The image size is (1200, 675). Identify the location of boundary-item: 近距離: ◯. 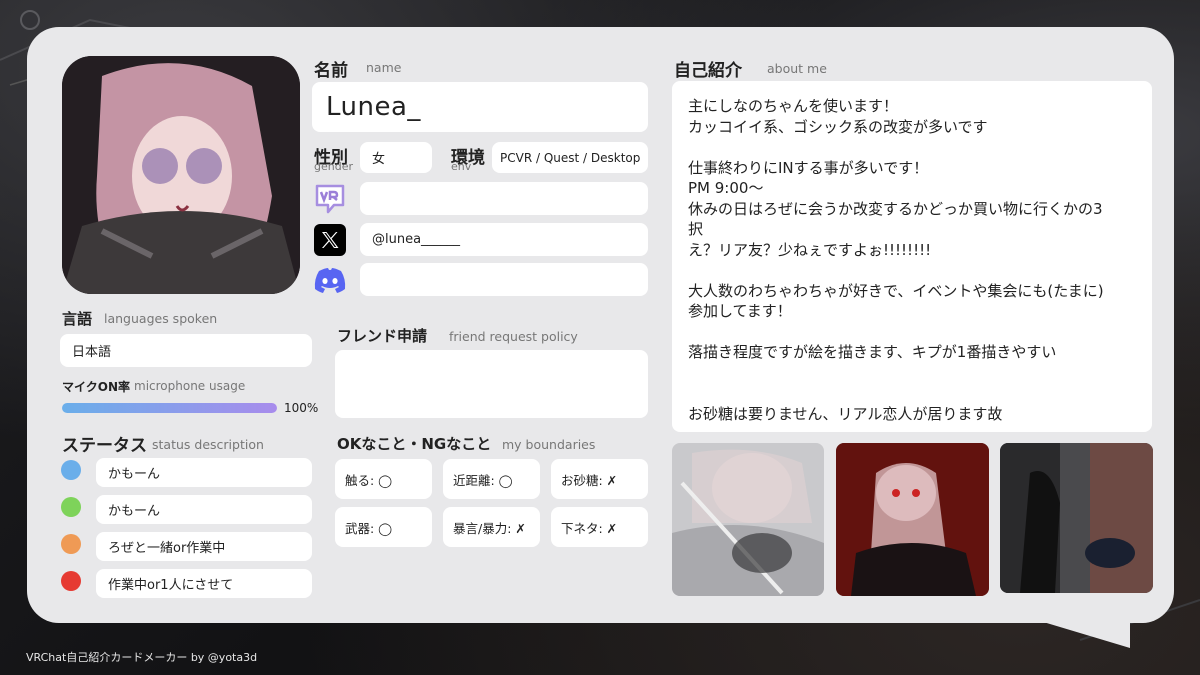
(491, 479).